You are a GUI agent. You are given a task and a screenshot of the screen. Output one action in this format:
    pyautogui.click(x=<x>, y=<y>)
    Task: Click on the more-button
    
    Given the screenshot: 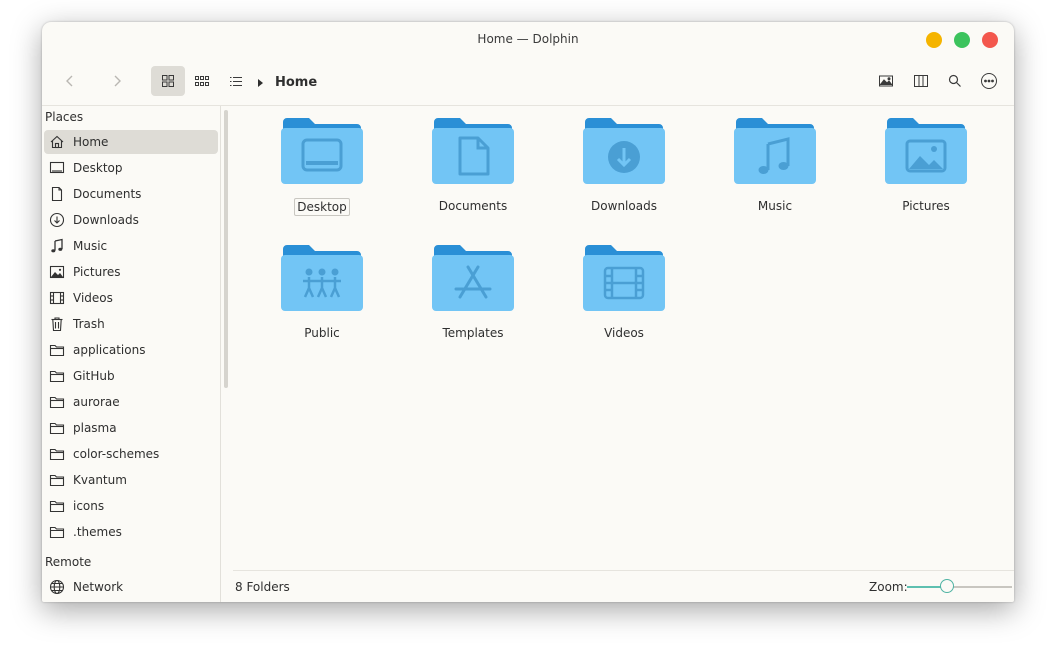 What is the action you would take?
    pyautogui.click(x=989, y=81)
    